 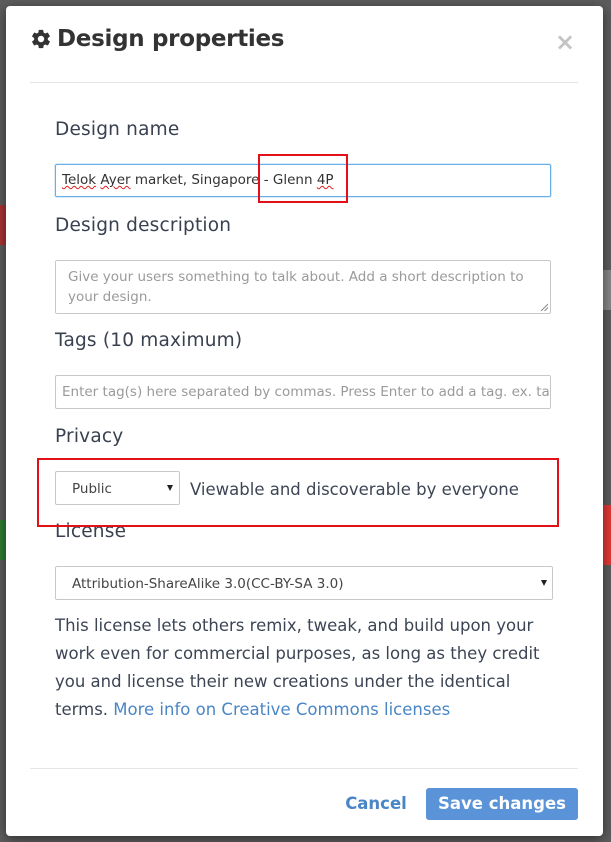 What do you see at coordinates (143, 225) in the screenshot?
I see `design-description-label: Design description` at bounding box center [143, 225].